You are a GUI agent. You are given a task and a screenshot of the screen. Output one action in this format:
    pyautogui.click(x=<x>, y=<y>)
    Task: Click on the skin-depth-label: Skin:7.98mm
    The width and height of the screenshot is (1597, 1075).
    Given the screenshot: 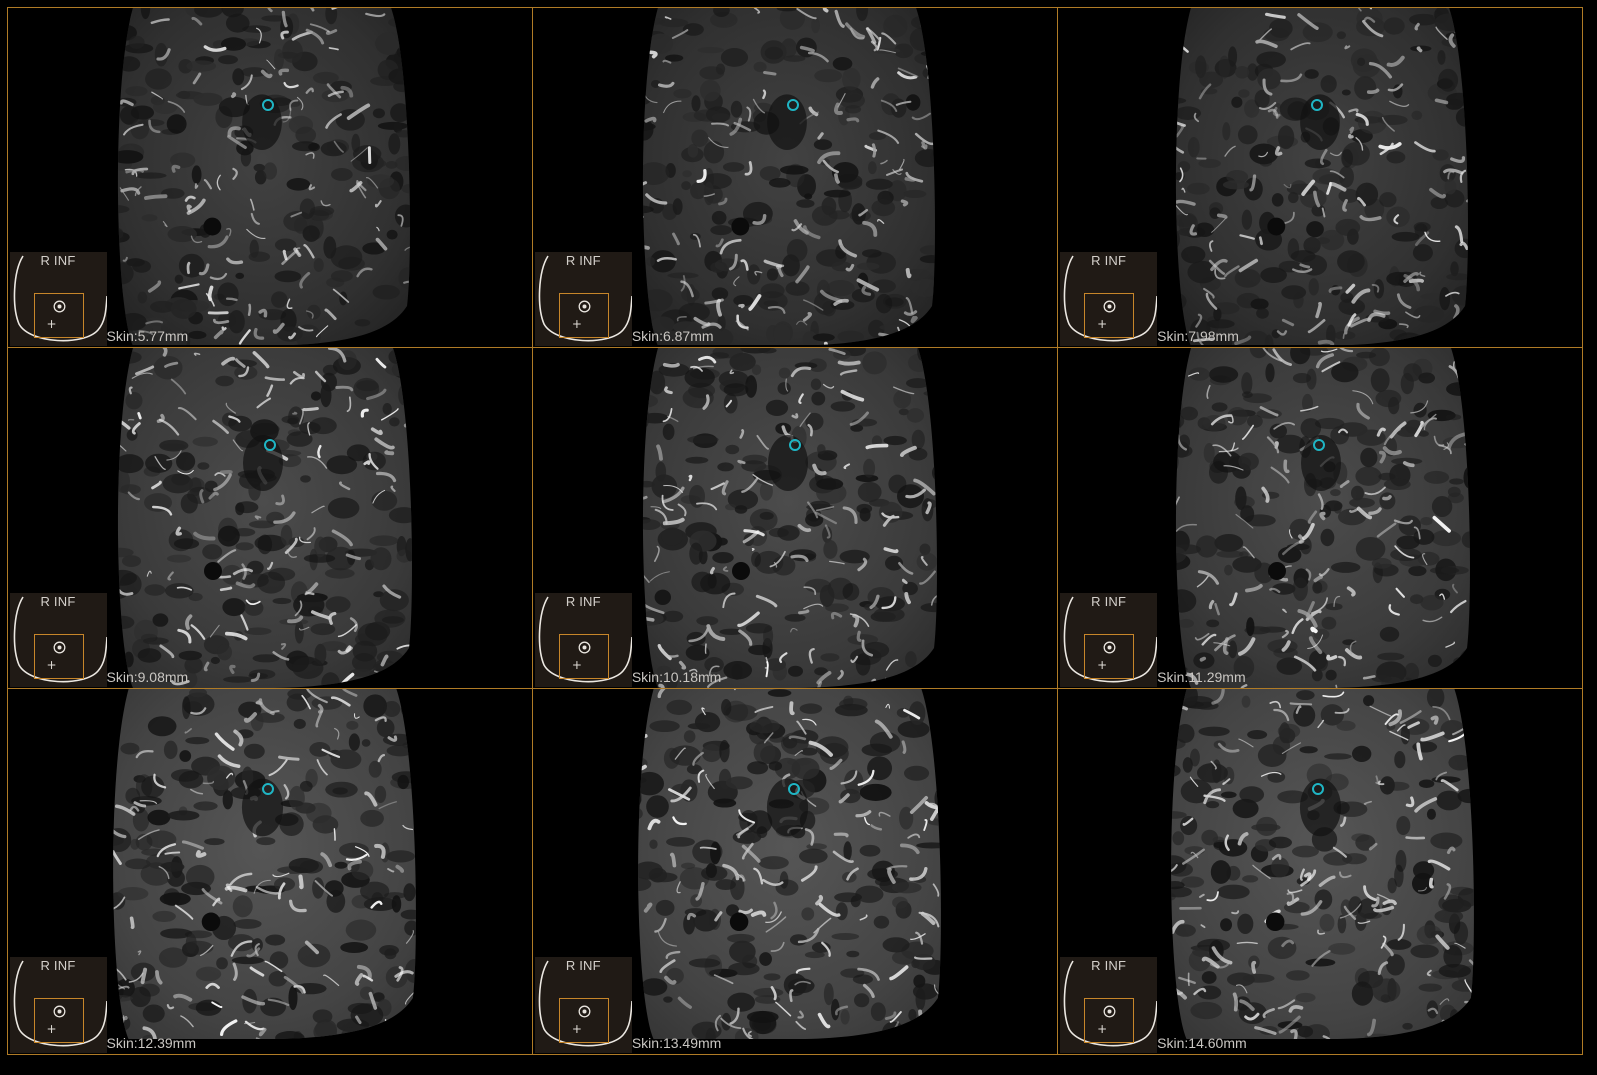 What is the action you would take?
    pyautogui.click(x=1198, y=335)
    